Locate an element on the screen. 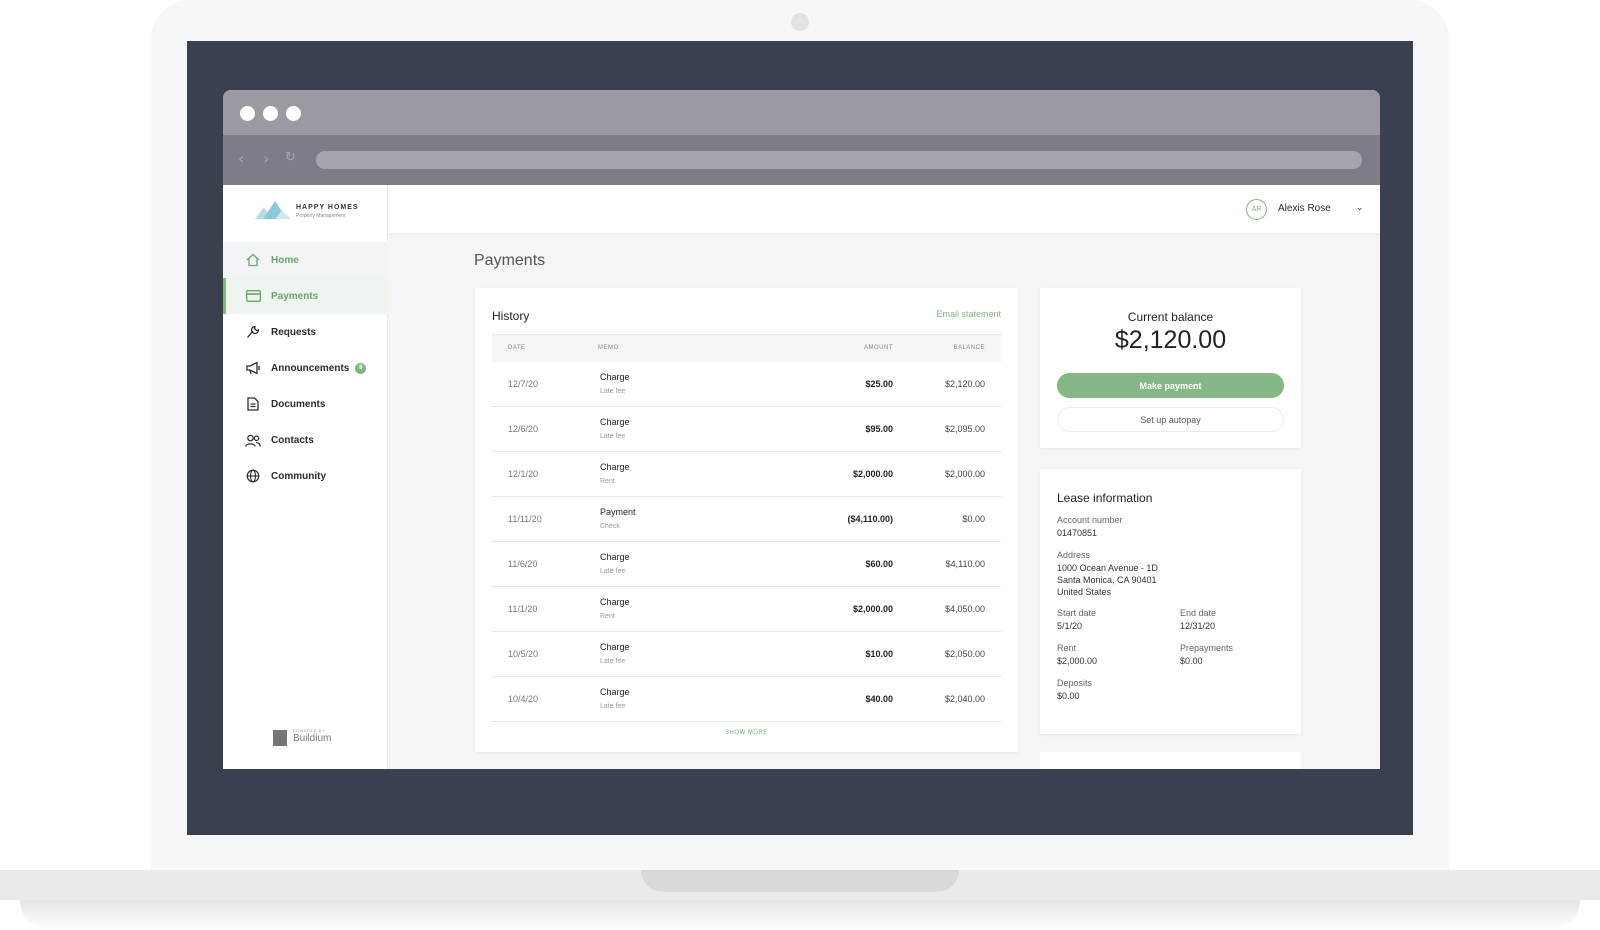 The width and height of the screenshot is (1600, 930). table-row: 12/6/20 Charge Late fee $95.00 $2,095.00 is located at coordinates (746, 429).